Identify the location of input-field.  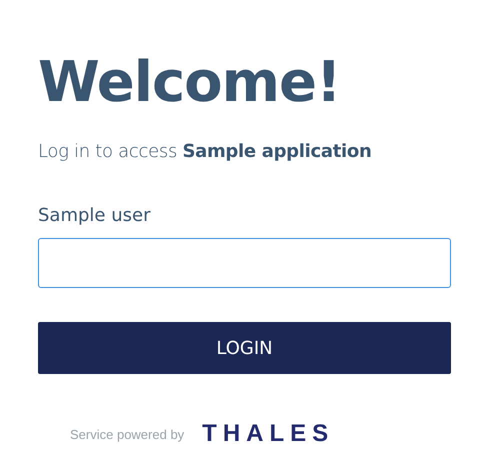
(244, 263).